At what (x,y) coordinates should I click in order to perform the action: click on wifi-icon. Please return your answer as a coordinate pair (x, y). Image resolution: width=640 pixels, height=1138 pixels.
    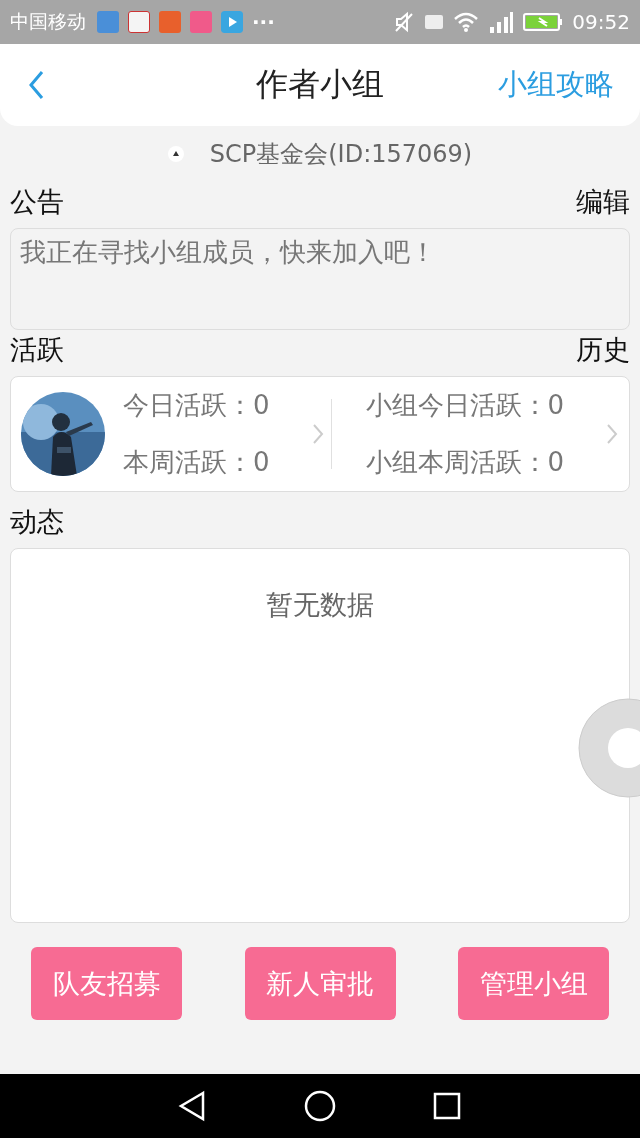
    Looking at the image, I should click on (466, 22).